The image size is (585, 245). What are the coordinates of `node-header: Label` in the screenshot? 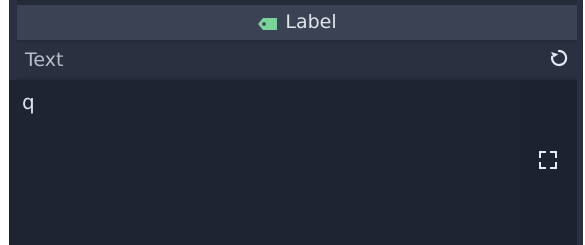 It's located at (297, 22).